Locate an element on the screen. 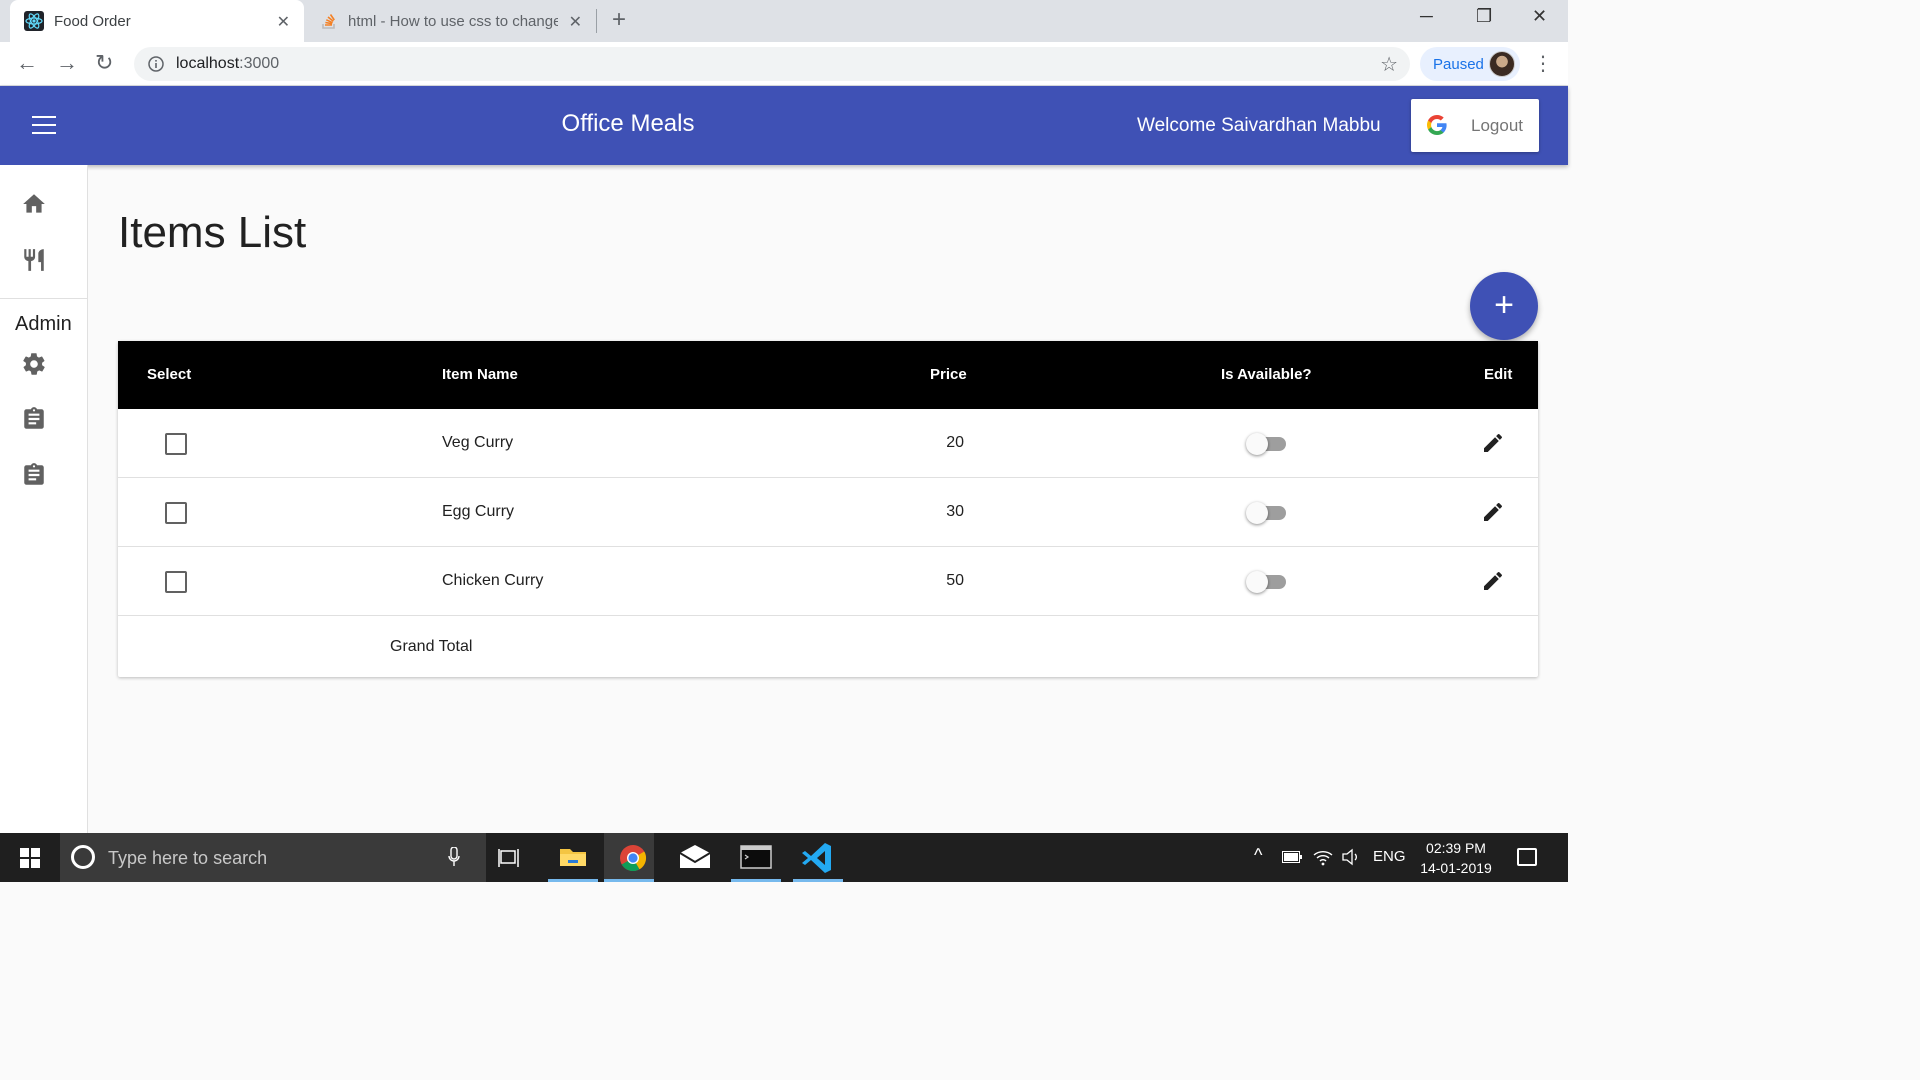  new-tab-icon: + is located at coordinates (619, 20).